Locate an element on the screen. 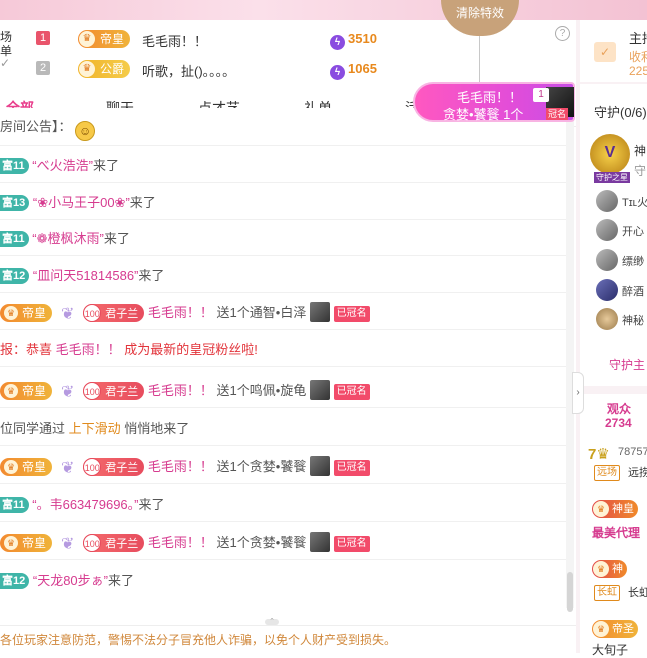 The image size is (647, 658). viewer-tag: 远场 is located at coordinates (607, 472).